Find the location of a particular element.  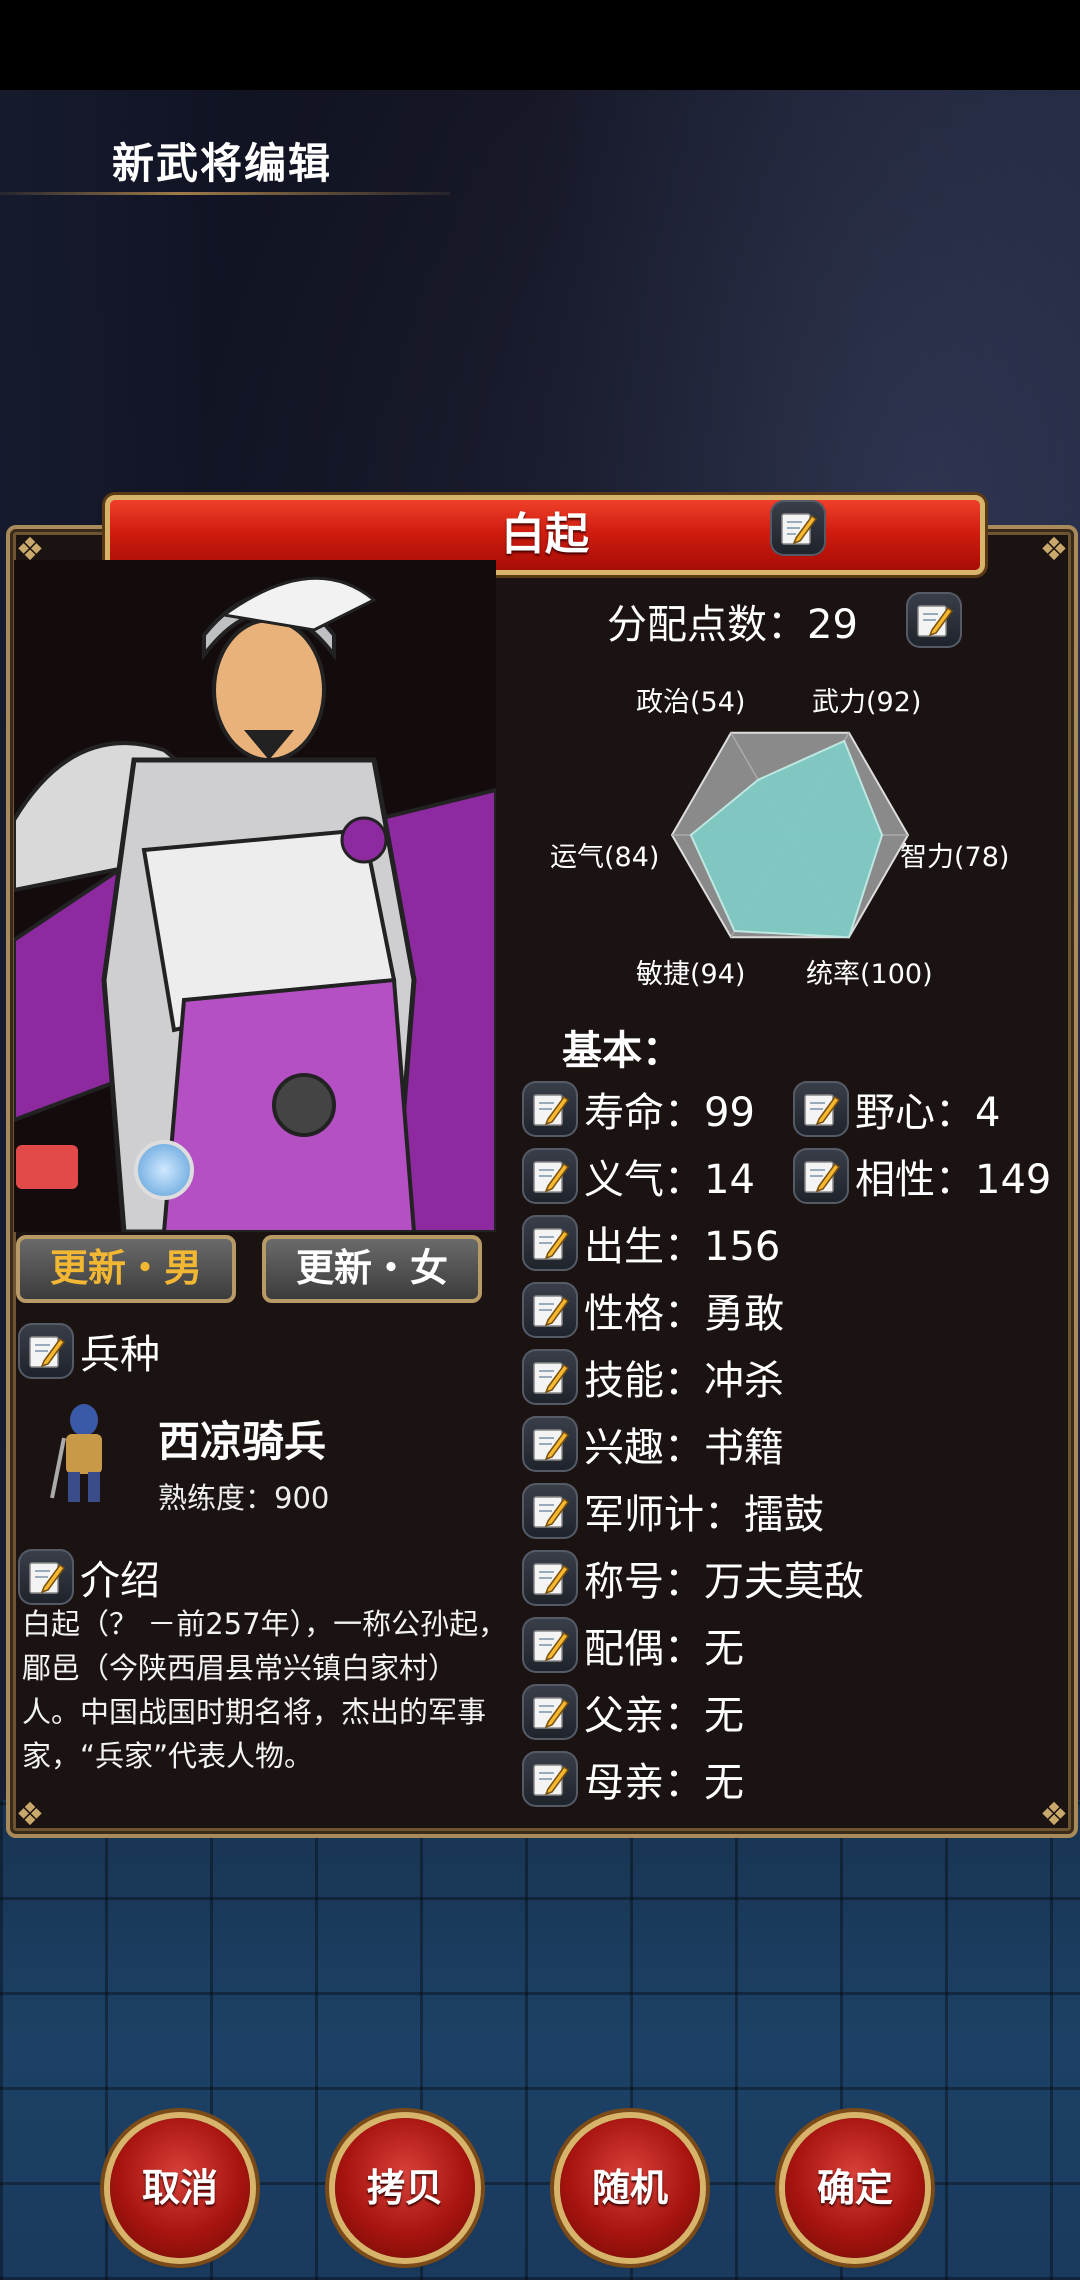

unit-section-header: 兵种 is located at coordinates (89, 1351).